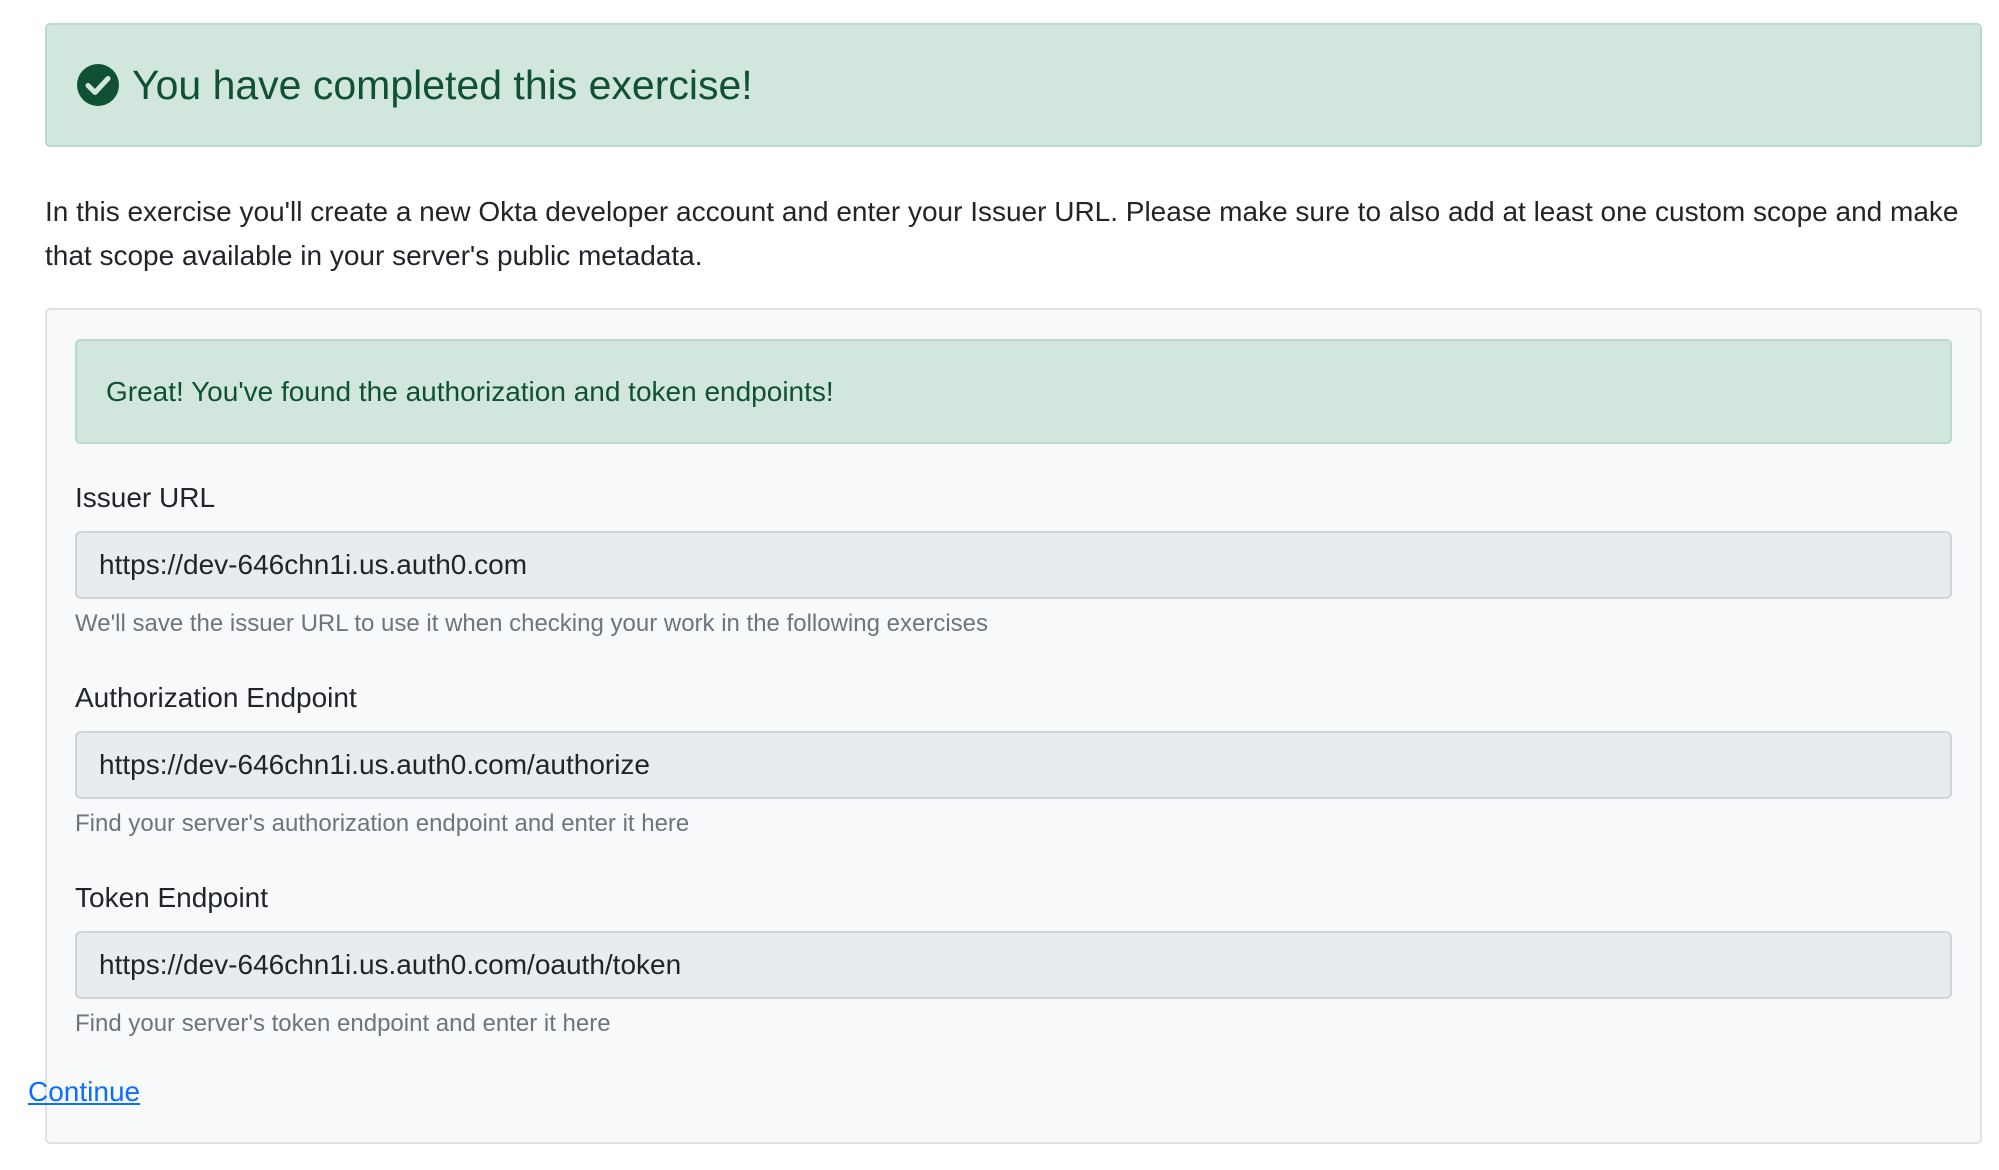  I want to click on authorization-endpoint-input, so click(1013, 765).